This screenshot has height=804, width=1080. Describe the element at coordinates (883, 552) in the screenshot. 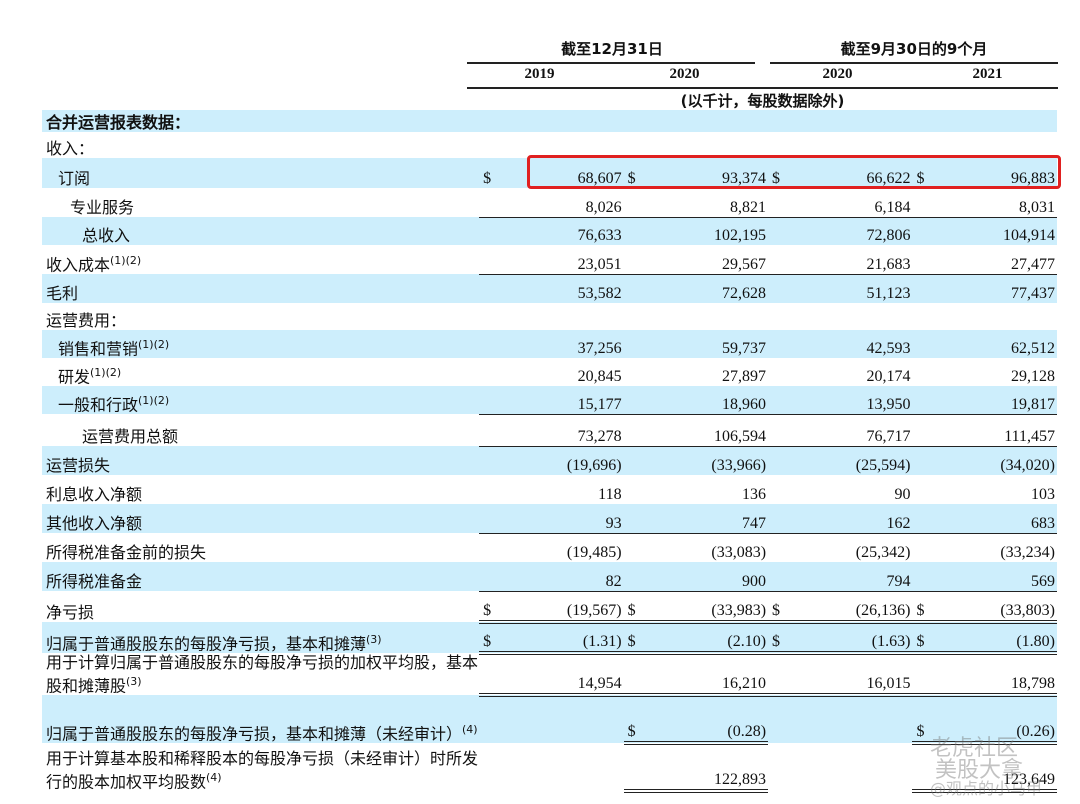

I see `value-cell: (25,342)` at that location.